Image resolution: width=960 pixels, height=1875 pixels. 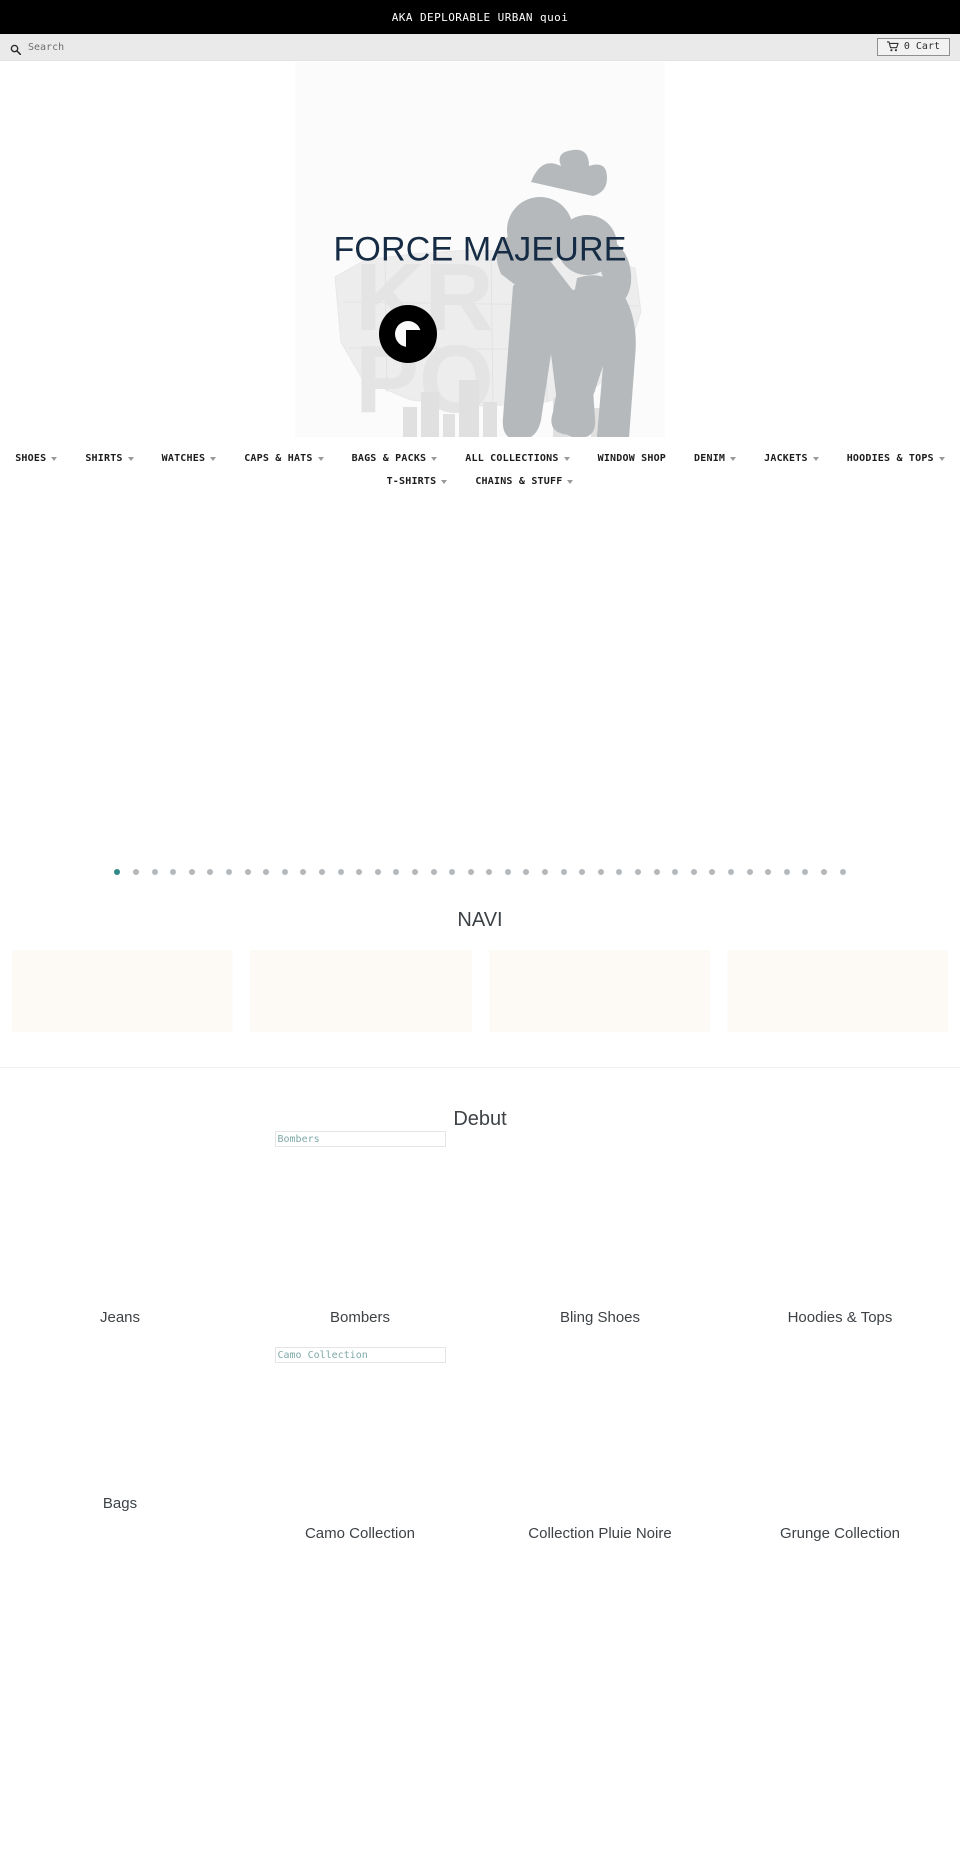 What do you see at coordinates (600, 1317) in the screenshot?
I see `collection-label: Bling Shoes` at bounding box center [600, 1317].